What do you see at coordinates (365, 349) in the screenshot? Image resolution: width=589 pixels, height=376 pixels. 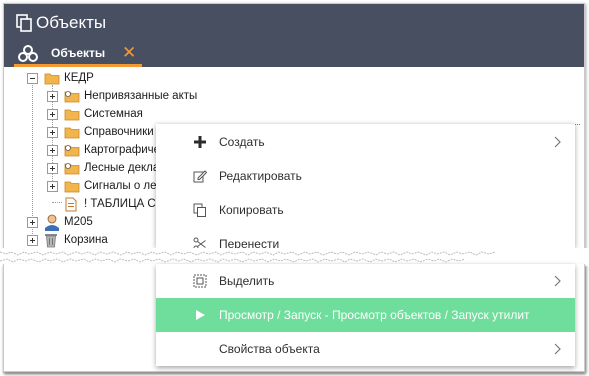 I see `menu-item-properties: Свойства объекта` at bounding box center [365, 349].